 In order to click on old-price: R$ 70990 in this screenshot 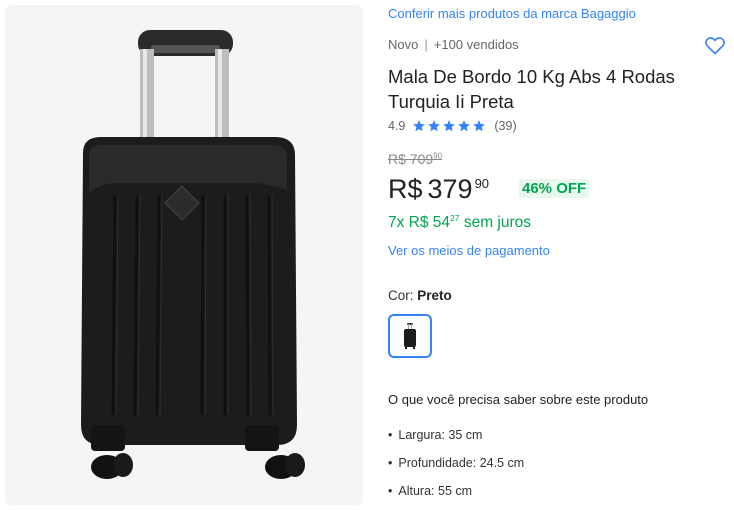, I will do `click(415, 159)`.